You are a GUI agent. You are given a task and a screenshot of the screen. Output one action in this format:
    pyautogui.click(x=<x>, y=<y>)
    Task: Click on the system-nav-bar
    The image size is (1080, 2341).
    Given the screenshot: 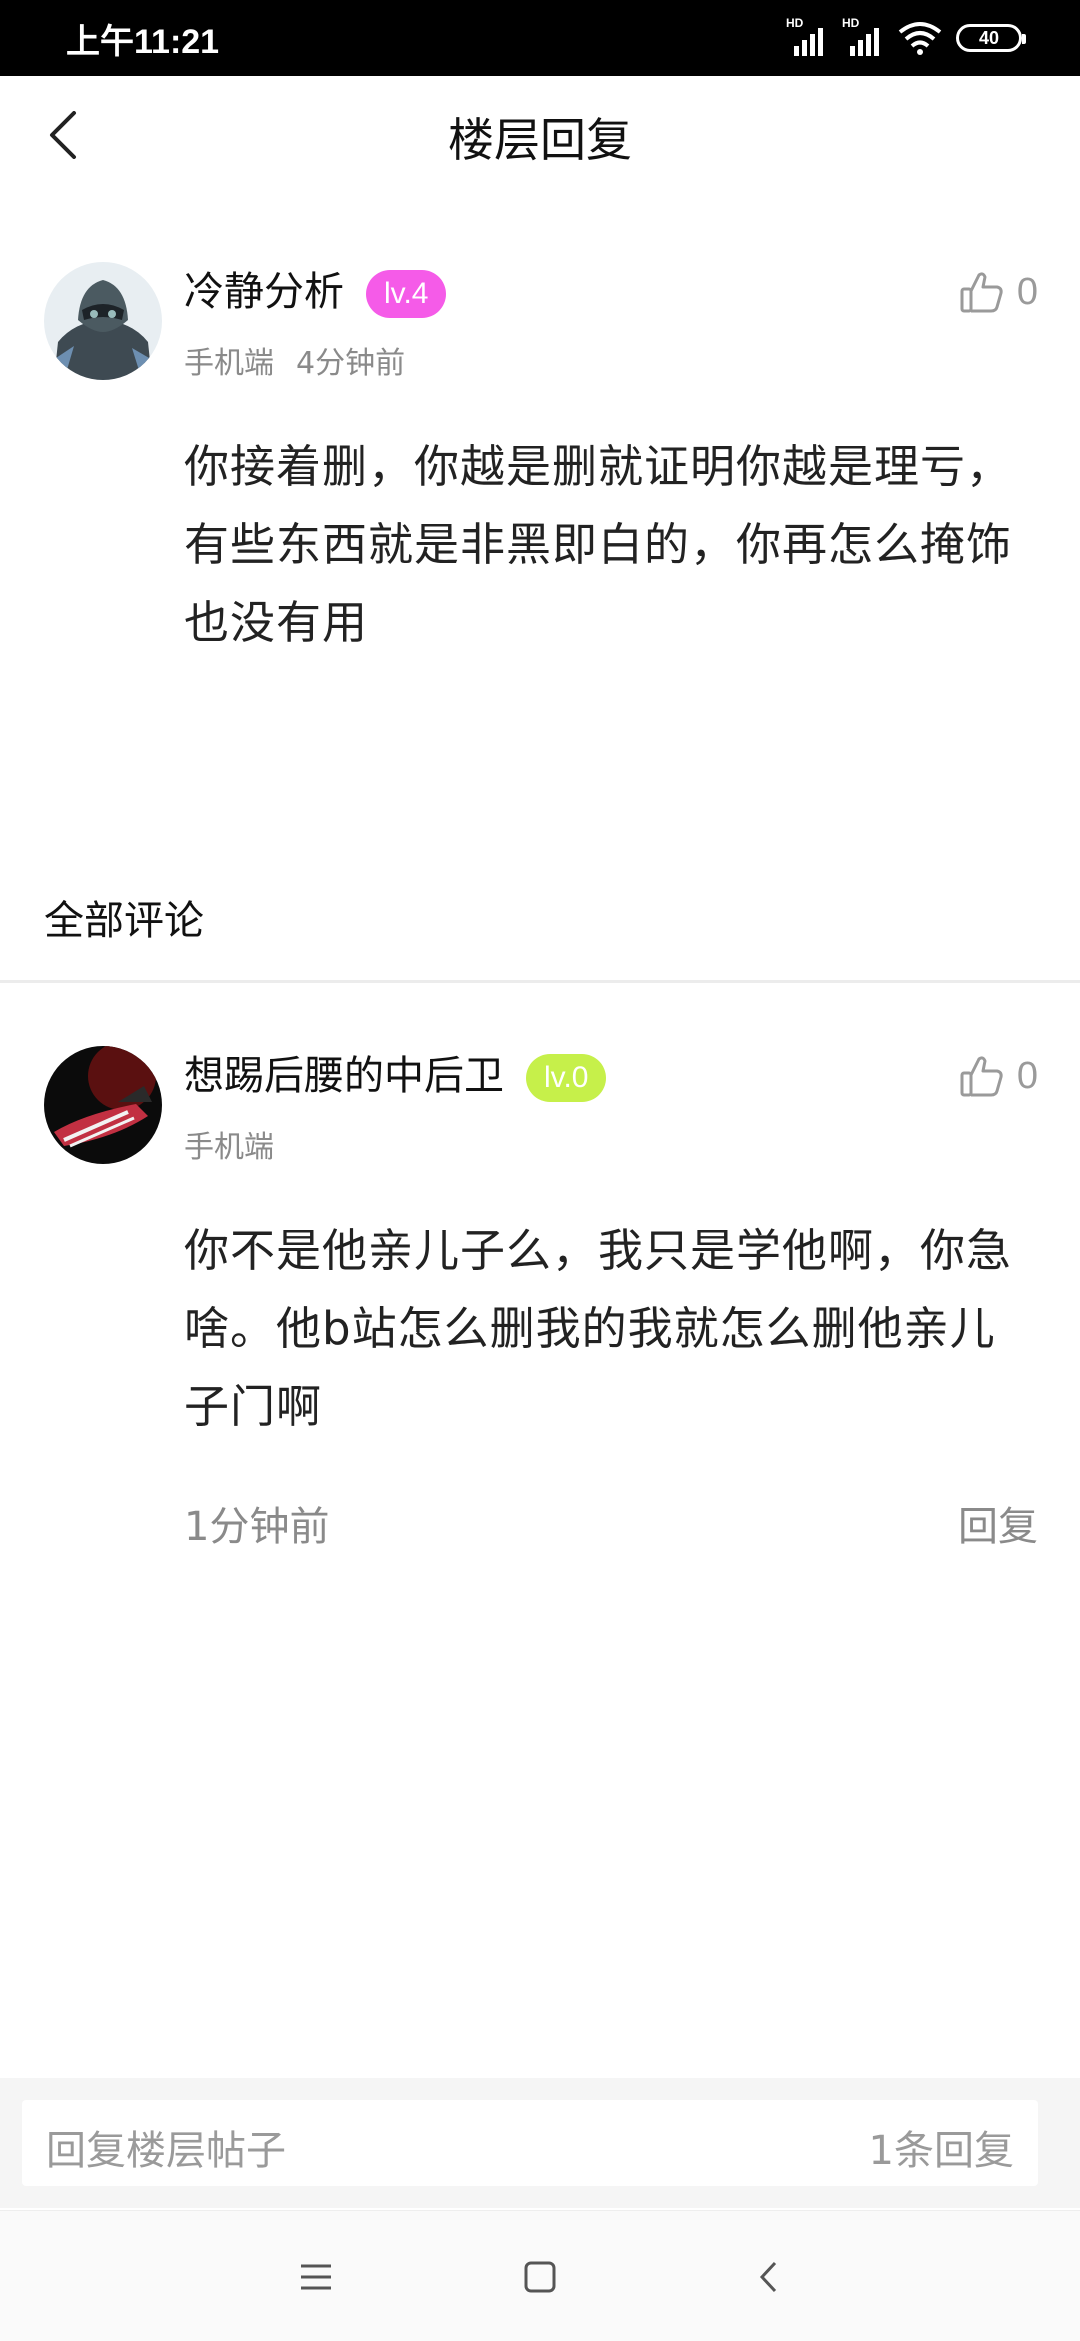 What is the action you would take?
    pyautogui.click(x=540, y=2275)
    